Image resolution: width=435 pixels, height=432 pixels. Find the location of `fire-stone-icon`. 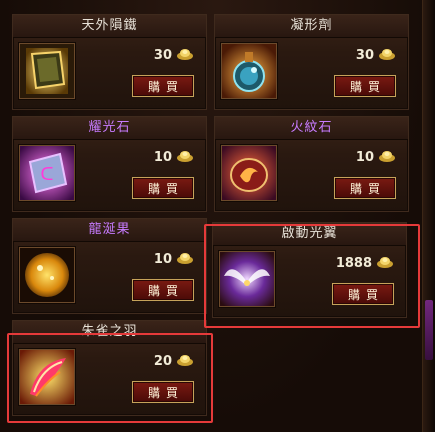

fire-stone-icon is located at coordinates (249, 173).